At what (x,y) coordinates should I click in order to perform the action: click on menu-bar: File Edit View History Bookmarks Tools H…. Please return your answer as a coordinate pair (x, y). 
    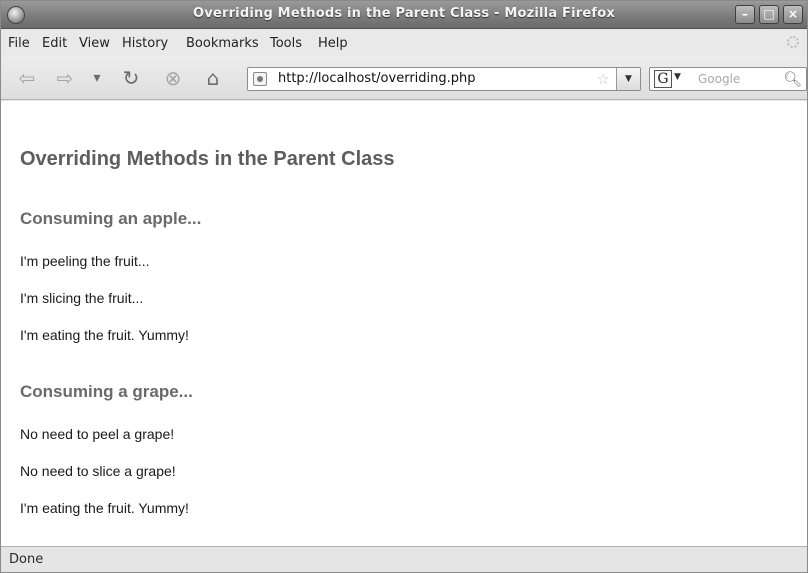
    Looking at the image, I should click on (404, 43).